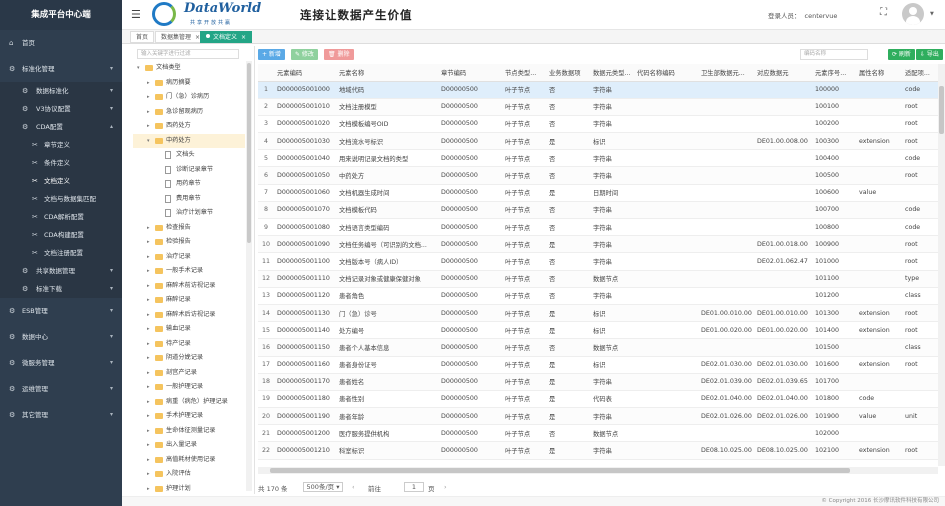  What do you see at coordinates (61, 337) in the screenshot?
I see `sidebar-item: ⚙ 数据中心 ▾` at bounding box center [61, 337].